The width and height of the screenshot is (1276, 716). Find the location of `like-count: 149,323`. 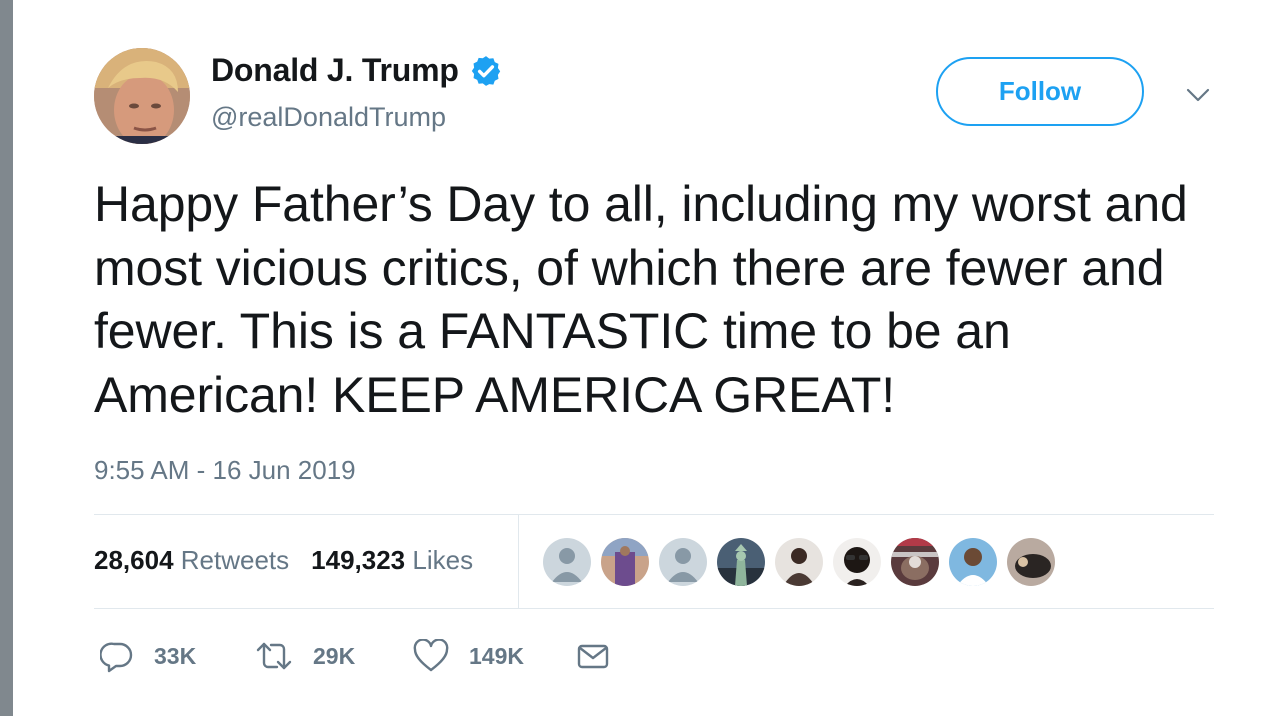

like-count: 149,323 is located at coordinates (358, 560).